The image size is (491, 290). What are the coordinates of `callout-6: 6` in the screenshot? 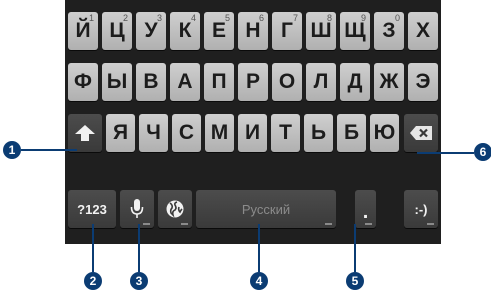 It's located at (482, 152).